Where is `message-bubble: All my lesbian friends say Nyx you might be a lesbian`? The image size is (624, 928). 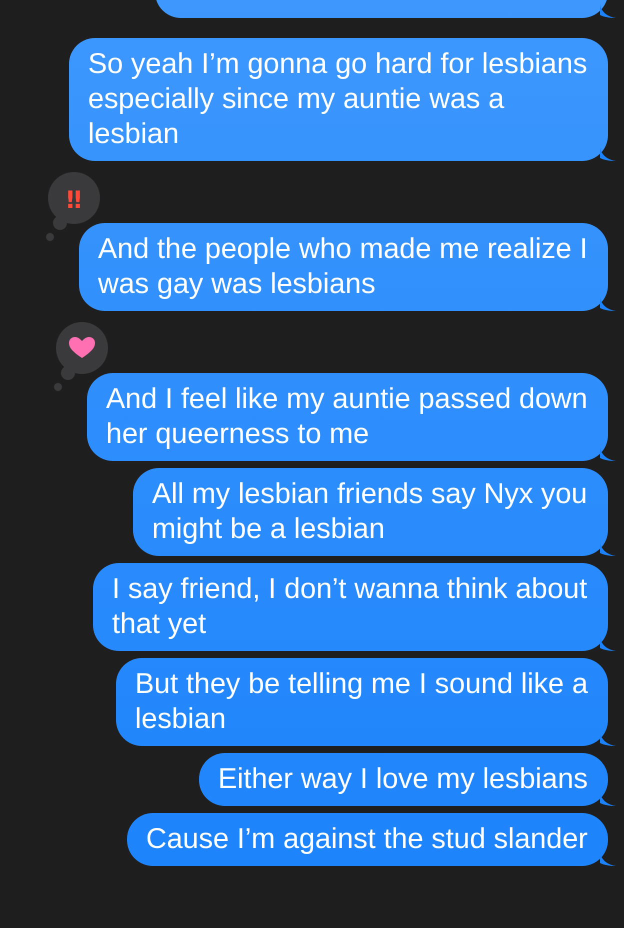 message-bubble: All my lesbian friends say Nyx you might be a lesbian is located at coordinates (370, 512).